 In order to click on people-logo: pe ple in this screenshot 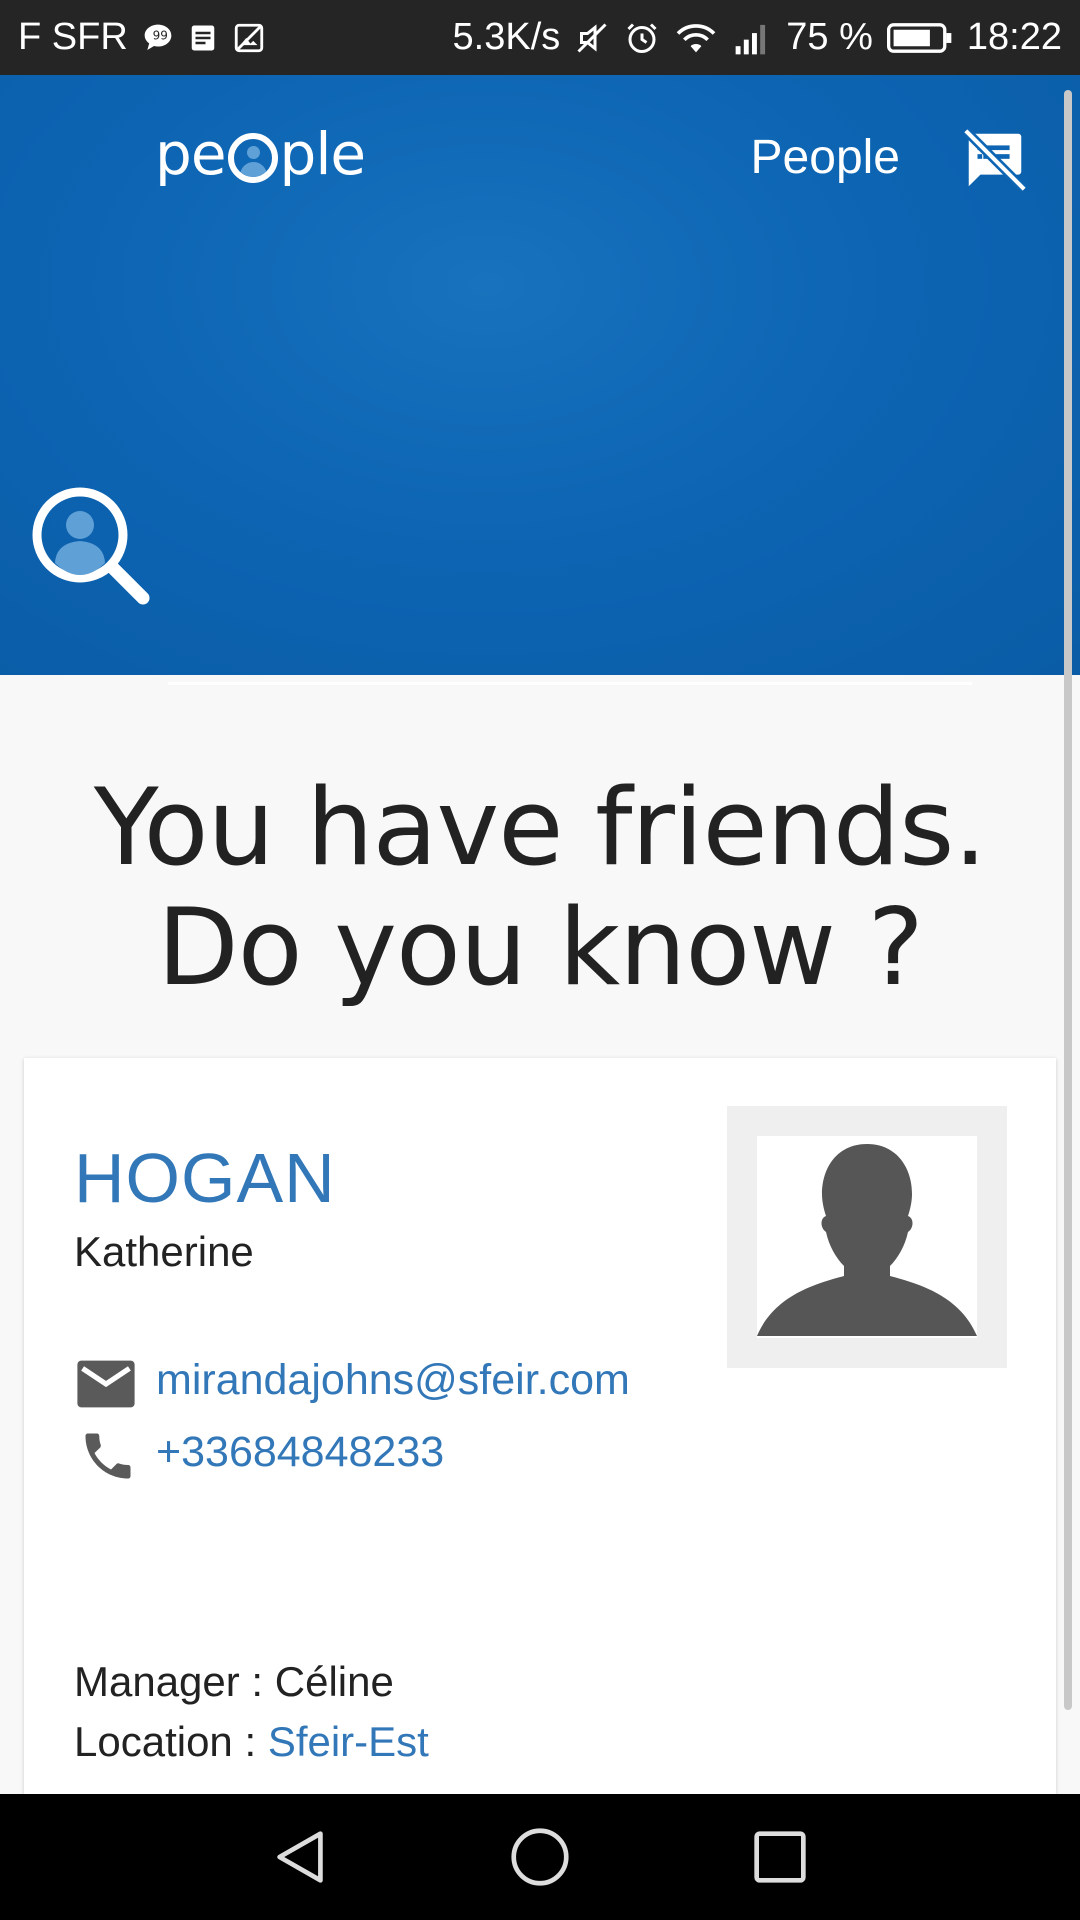, I will do `click(261, 154)`.